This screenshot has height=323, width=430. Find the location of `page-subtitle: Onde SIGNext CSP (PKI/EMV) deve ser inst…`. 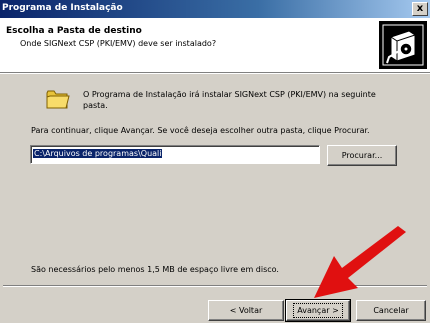

page-subtitle: Onde SIGNext CSP (PKI/EMV) deve ser inst… is located at coordinates (118, 43).